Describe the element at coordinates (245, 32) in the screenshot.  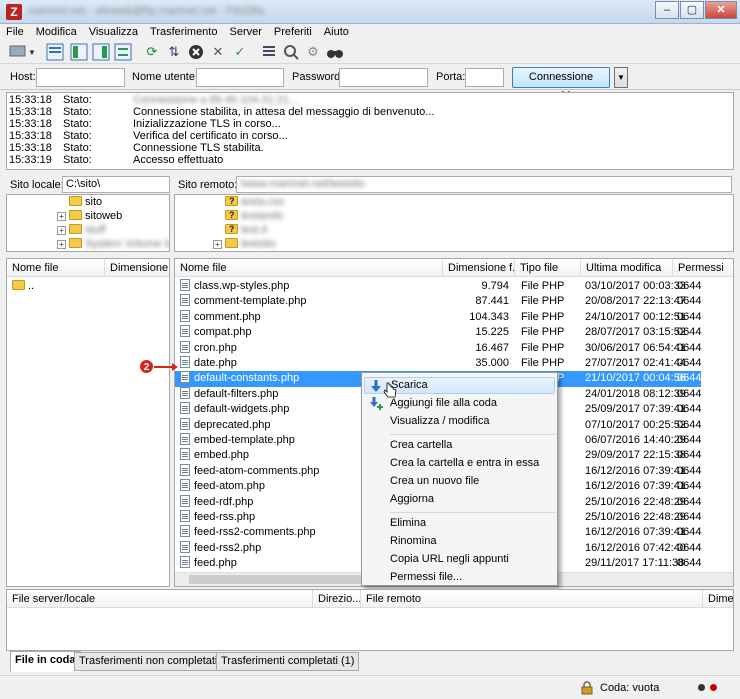
I see `menu-server: Server` at that location.